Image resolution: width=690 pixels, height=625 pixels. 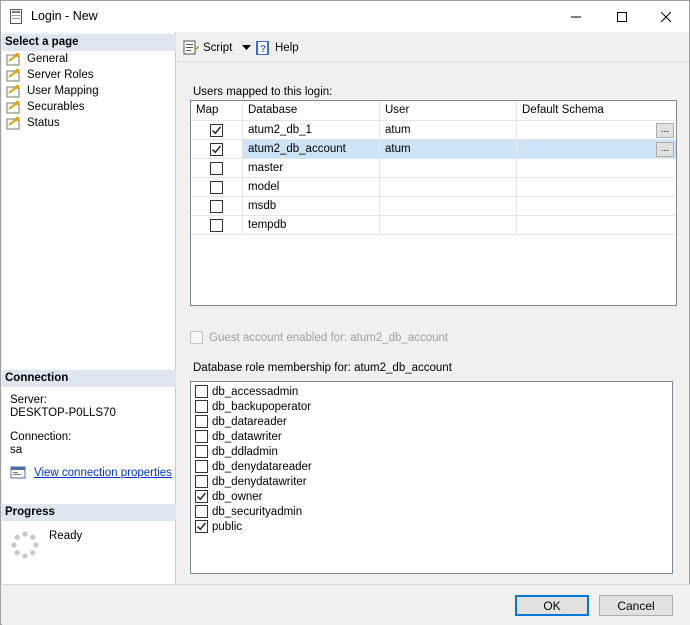 I want to click on role-list-item: db_denydatareader, so click(x=253, y=466).